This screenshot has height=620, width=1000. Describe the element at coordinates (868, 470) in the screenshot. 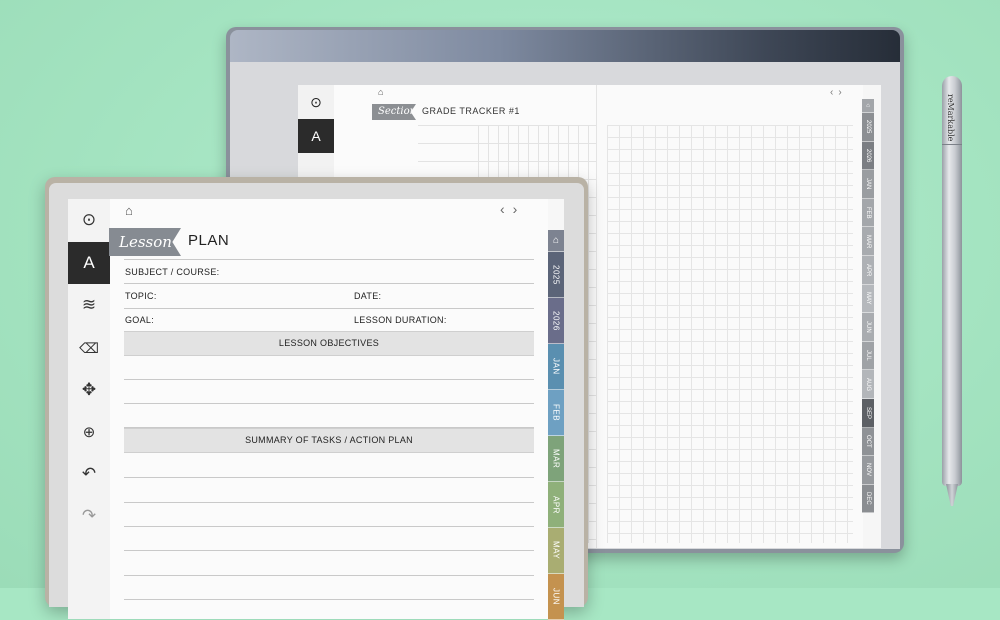

I see `tab-nov: NOV` at that location.